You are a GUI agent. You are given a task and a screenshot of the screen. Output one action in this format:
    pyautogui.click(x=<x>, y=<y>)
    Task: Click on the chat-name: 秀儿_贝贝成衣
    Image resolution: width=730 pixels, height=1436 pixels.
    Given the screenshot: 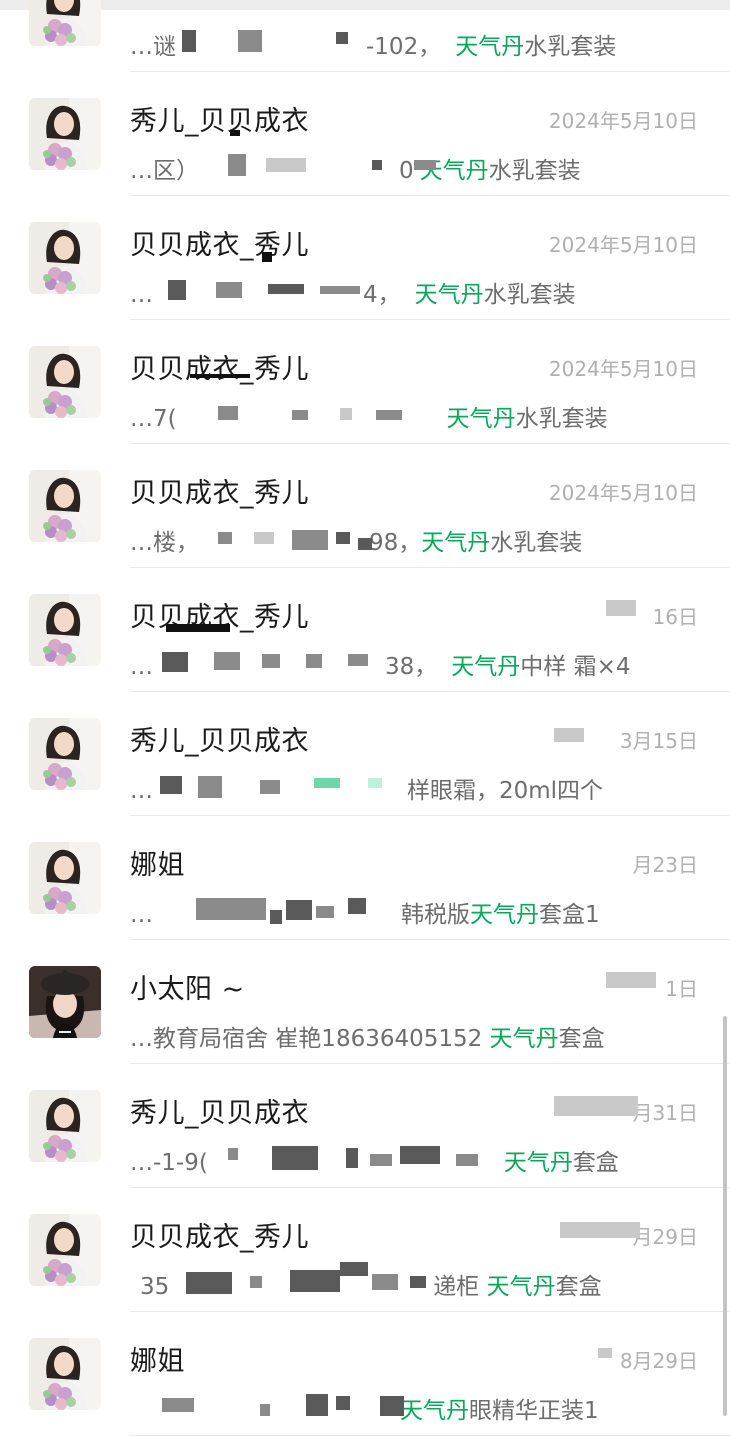 What is the action you would take?
    pyautogui.click(x=219, y=741)
    